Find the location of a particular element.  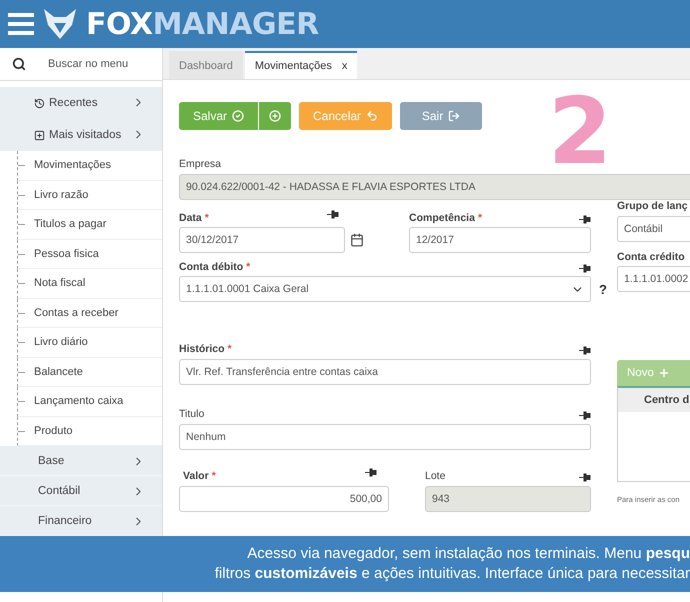

plus-icon is located at coordinates (664, 373).